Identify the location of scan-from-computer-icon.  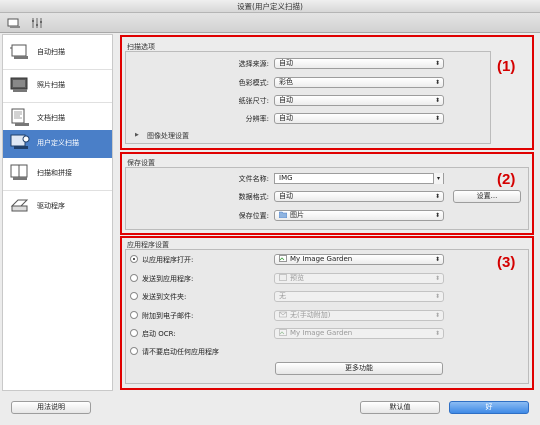
(14, 23).